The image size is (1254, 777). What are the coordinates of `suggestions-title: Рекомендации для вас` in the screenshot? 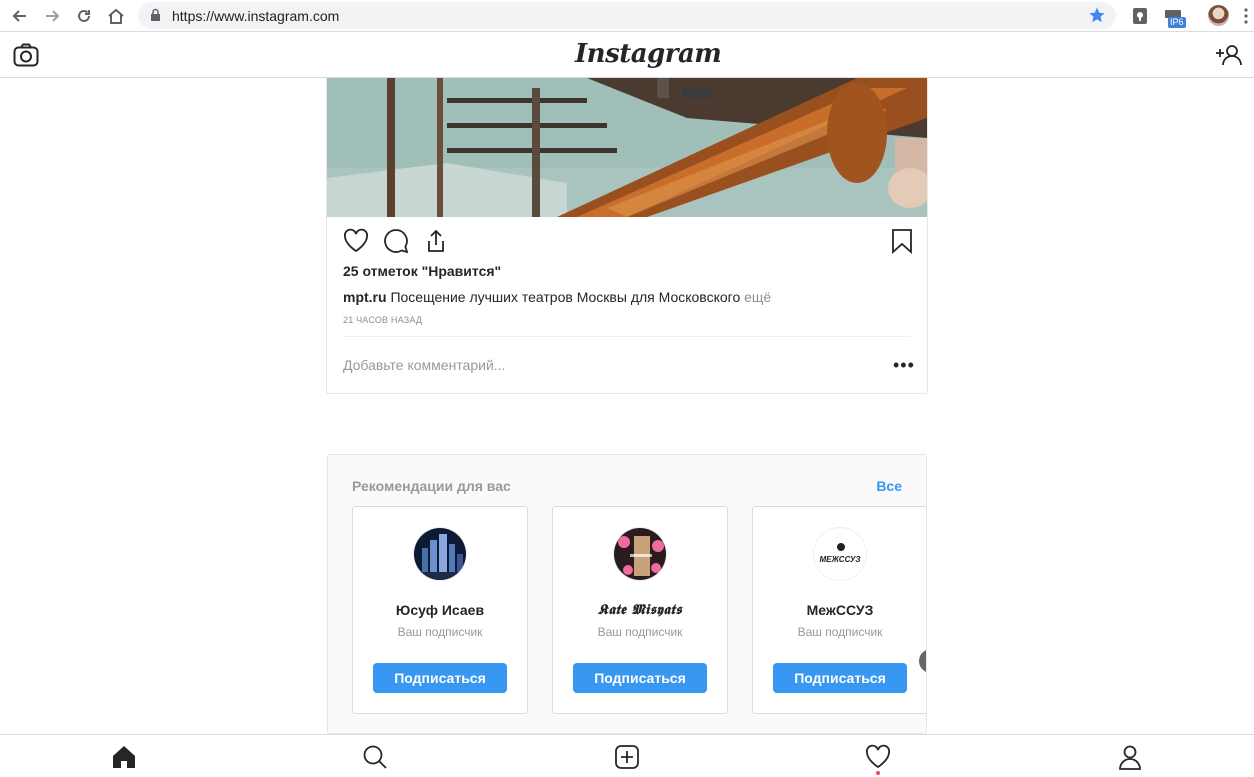 It's located at (431, 486).